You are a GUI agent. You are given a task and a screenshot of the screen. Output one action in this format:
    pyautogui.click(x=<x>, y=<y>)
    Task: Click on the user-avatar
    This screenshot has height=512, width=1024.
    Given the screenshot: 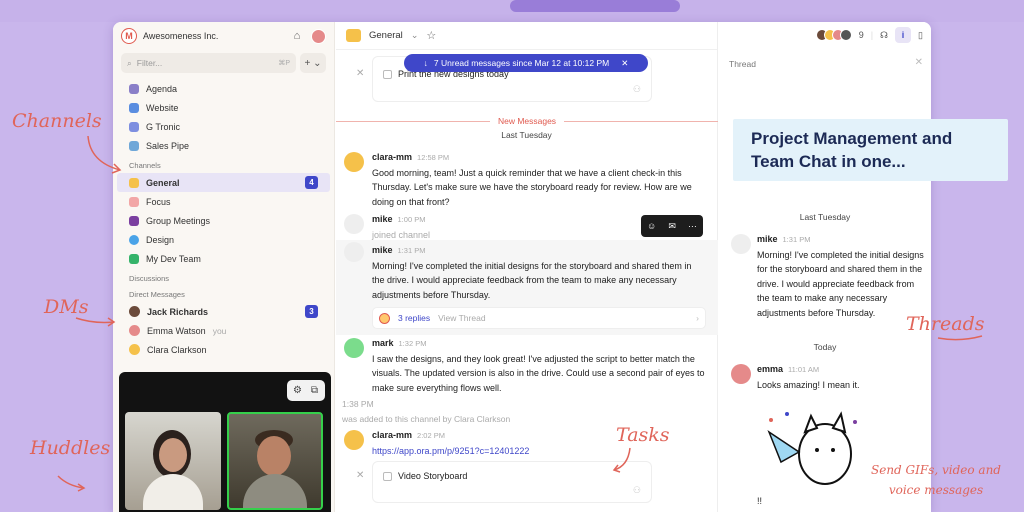 What is the action you would take?
    pyautogui.click(x=318, y=36)
    